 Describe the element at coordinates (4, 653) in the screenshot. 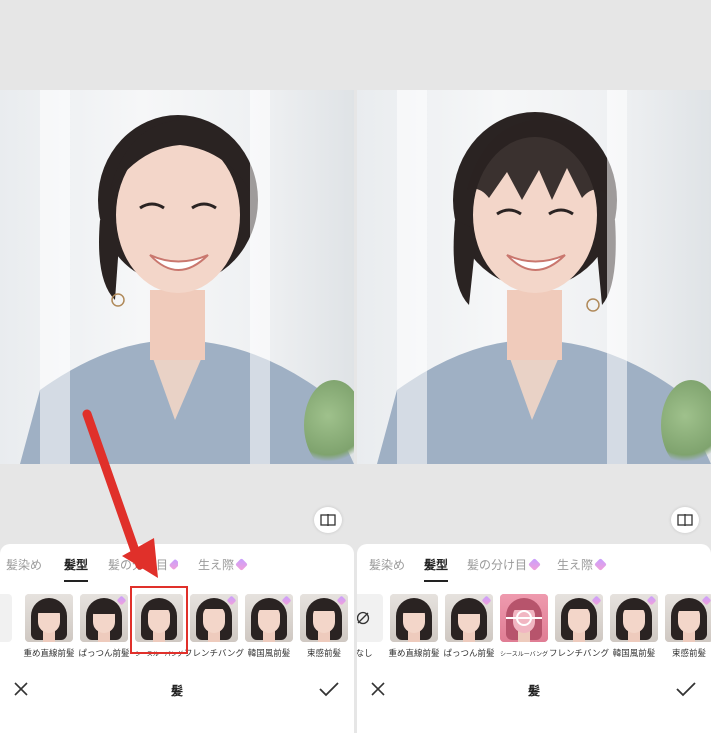

I see `style-label: し` at that location.